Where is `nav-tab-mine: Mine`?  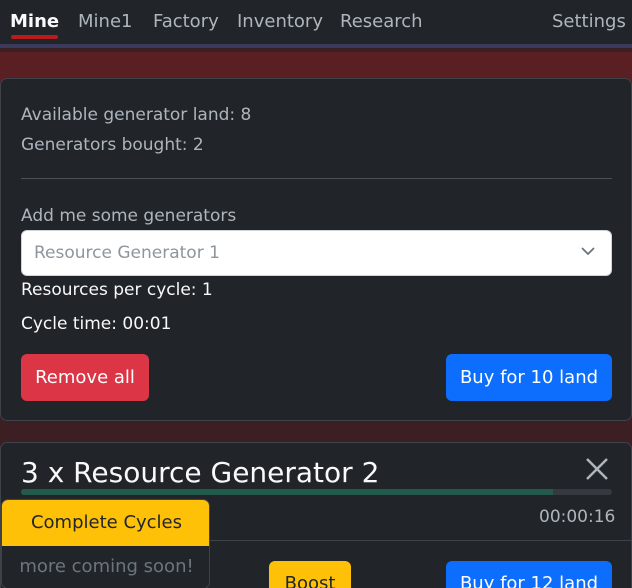 nav-tab-mine: Mine is located at coordinates (34, 21).